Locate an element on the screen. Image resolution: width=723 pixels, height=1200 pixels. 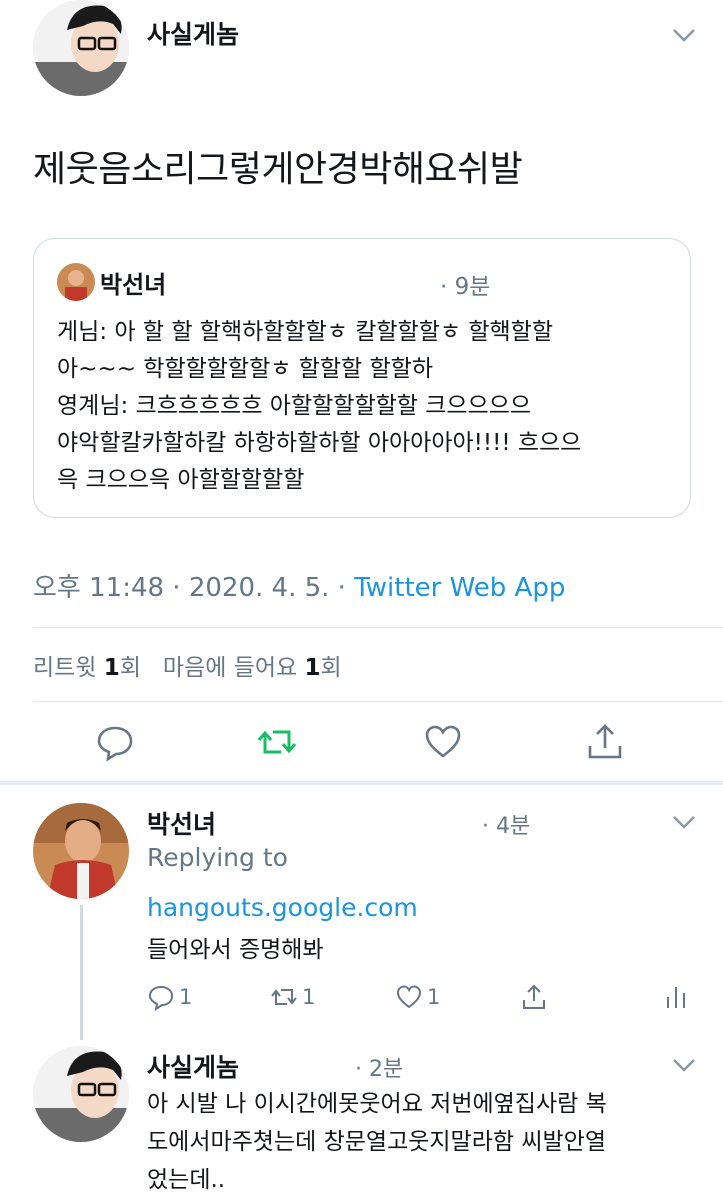
likes-label: 마음에 들어요 is located at coordinates (230, 668).